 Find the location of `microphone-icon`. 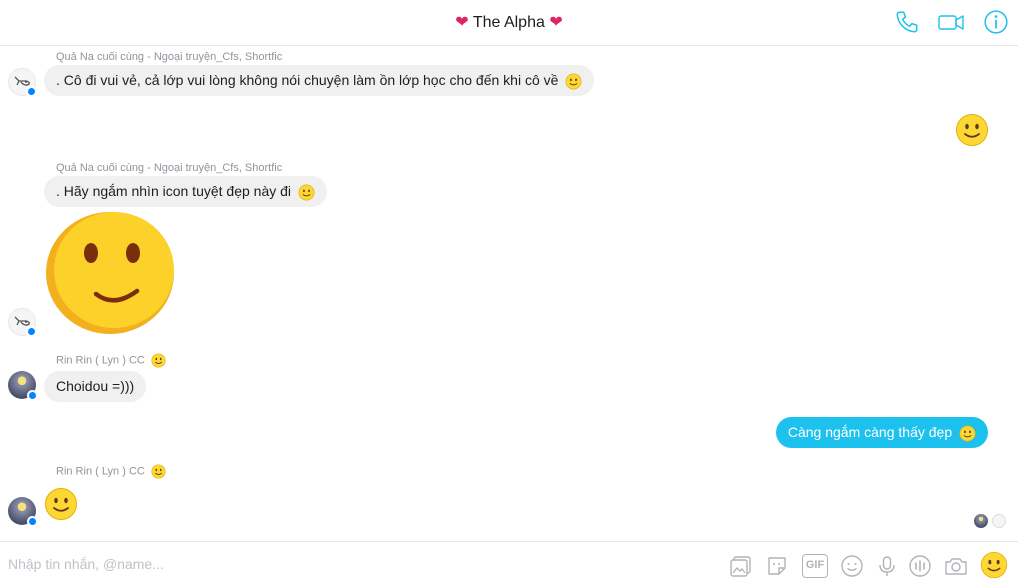

microphone-icon is located at coordinates (887, 566).